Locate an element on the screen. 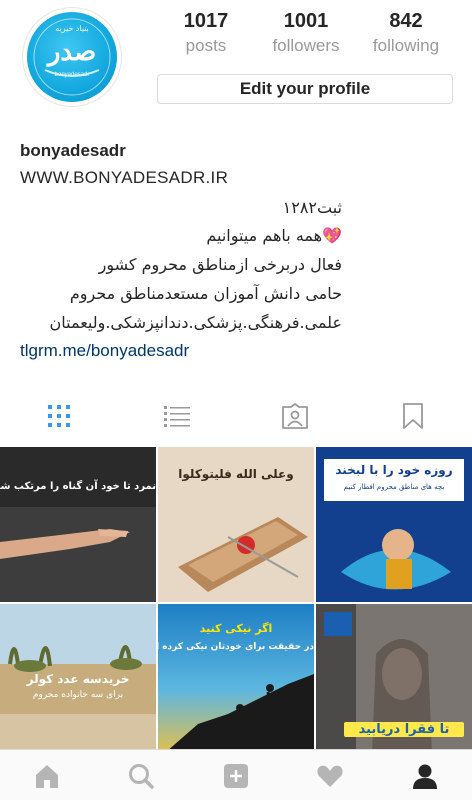 The image size is (472, 800). post-image is located at coordinates (78, 524).